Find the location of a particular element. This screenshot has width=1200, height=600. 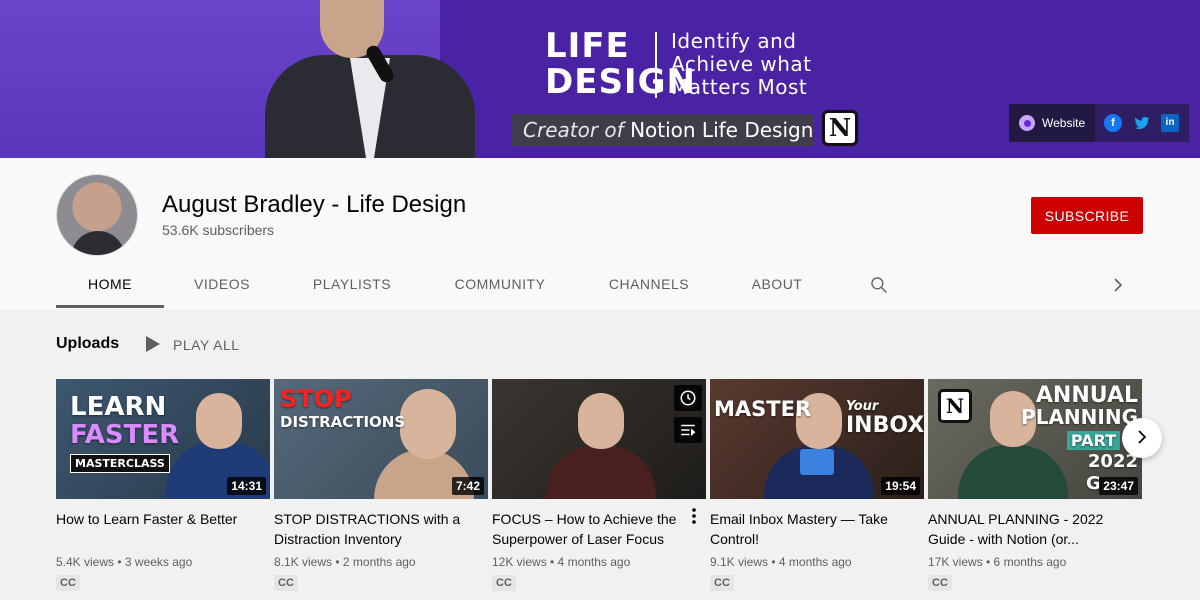

channel-name: August Bradley - Life Design is located at coordinates (314, 204).